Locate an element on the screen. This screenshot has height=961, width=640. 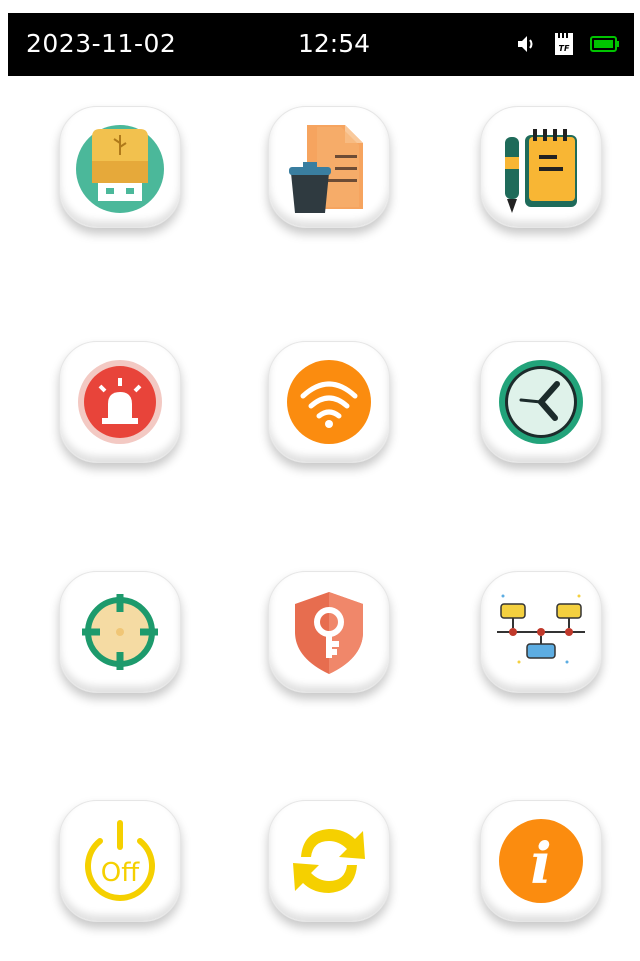
info-tile: i is located at coordinates (541, 861).